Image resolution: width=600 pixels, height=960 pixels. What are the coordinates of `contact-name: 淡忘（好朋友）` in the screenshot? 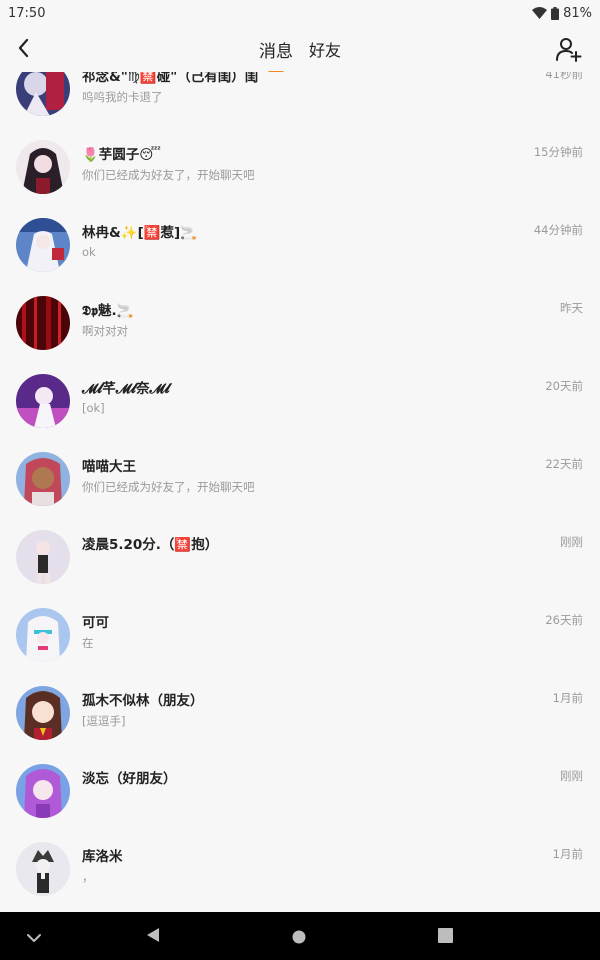 It's located at (129, 779).